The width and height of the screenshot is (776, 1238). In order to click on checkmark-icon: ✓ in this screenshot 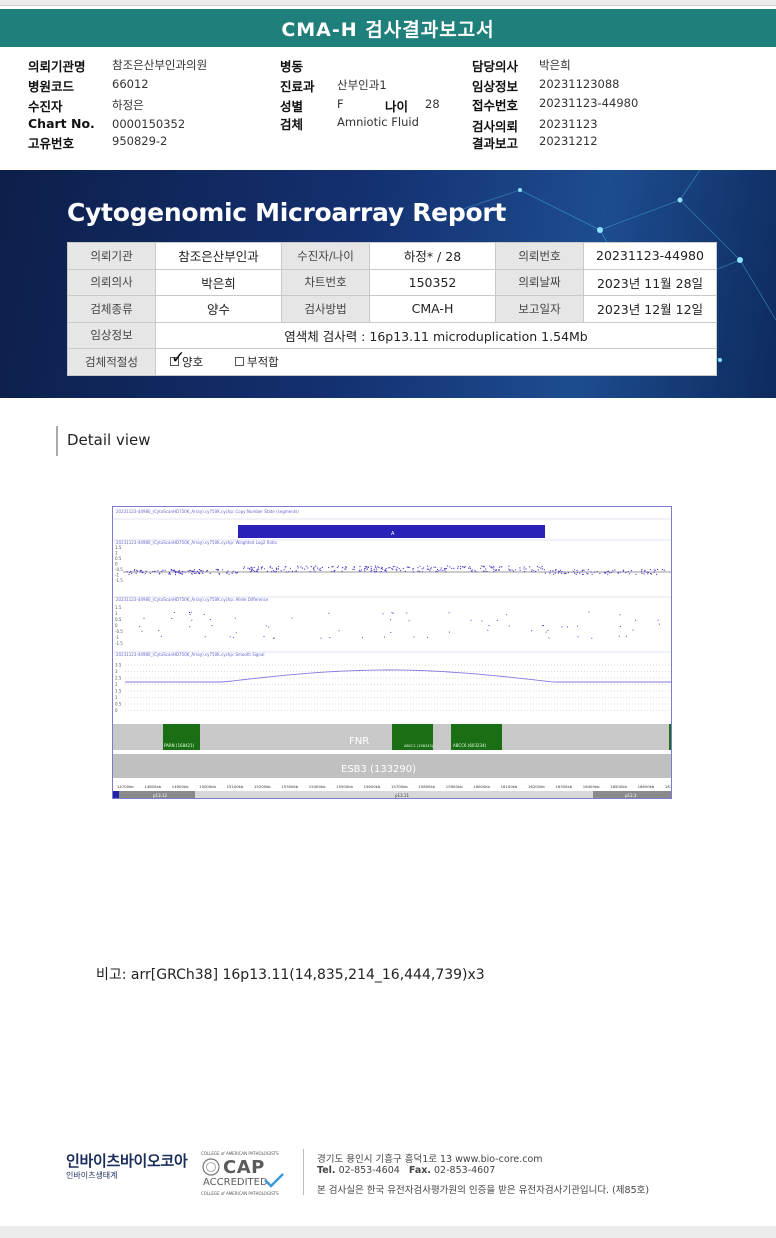, I will do `click(178, 358)`.